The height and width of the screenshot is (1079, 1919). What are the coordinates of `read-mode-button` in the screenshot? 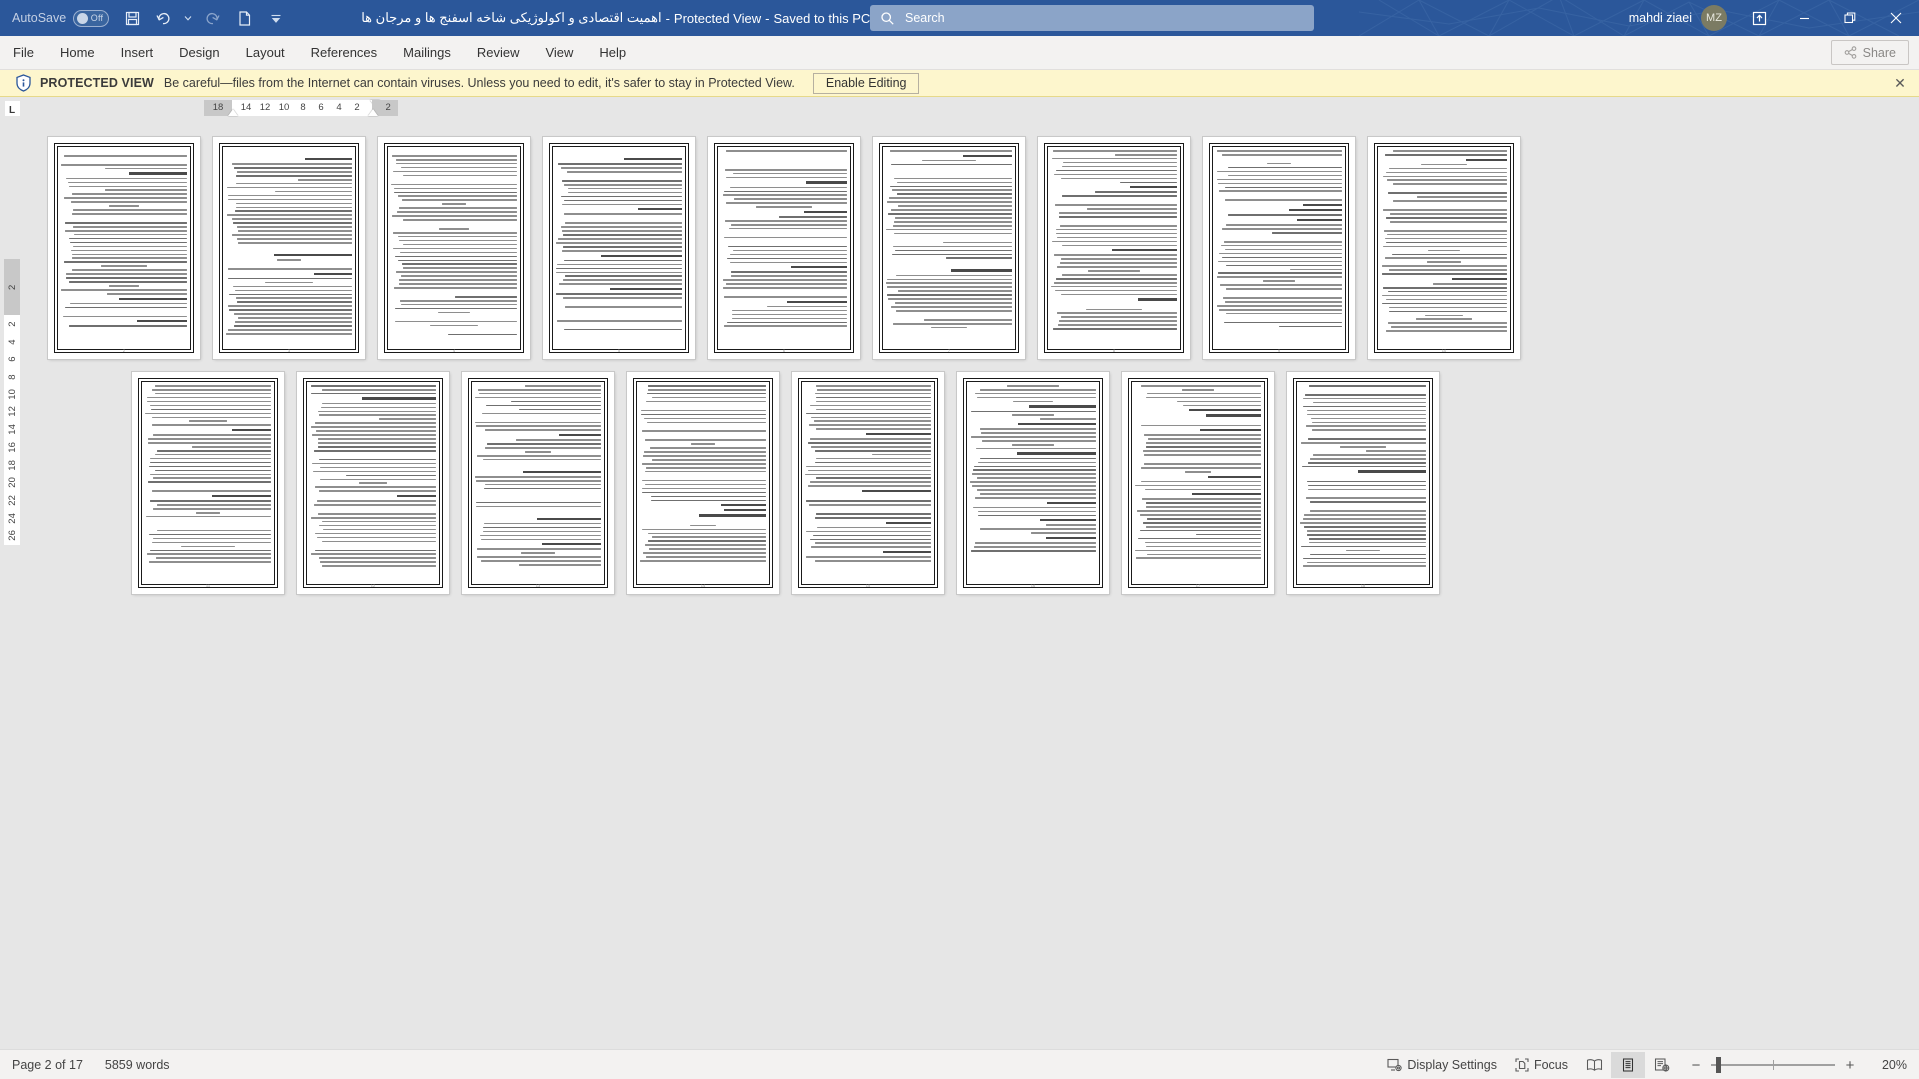 It's located at (1594, 1065).